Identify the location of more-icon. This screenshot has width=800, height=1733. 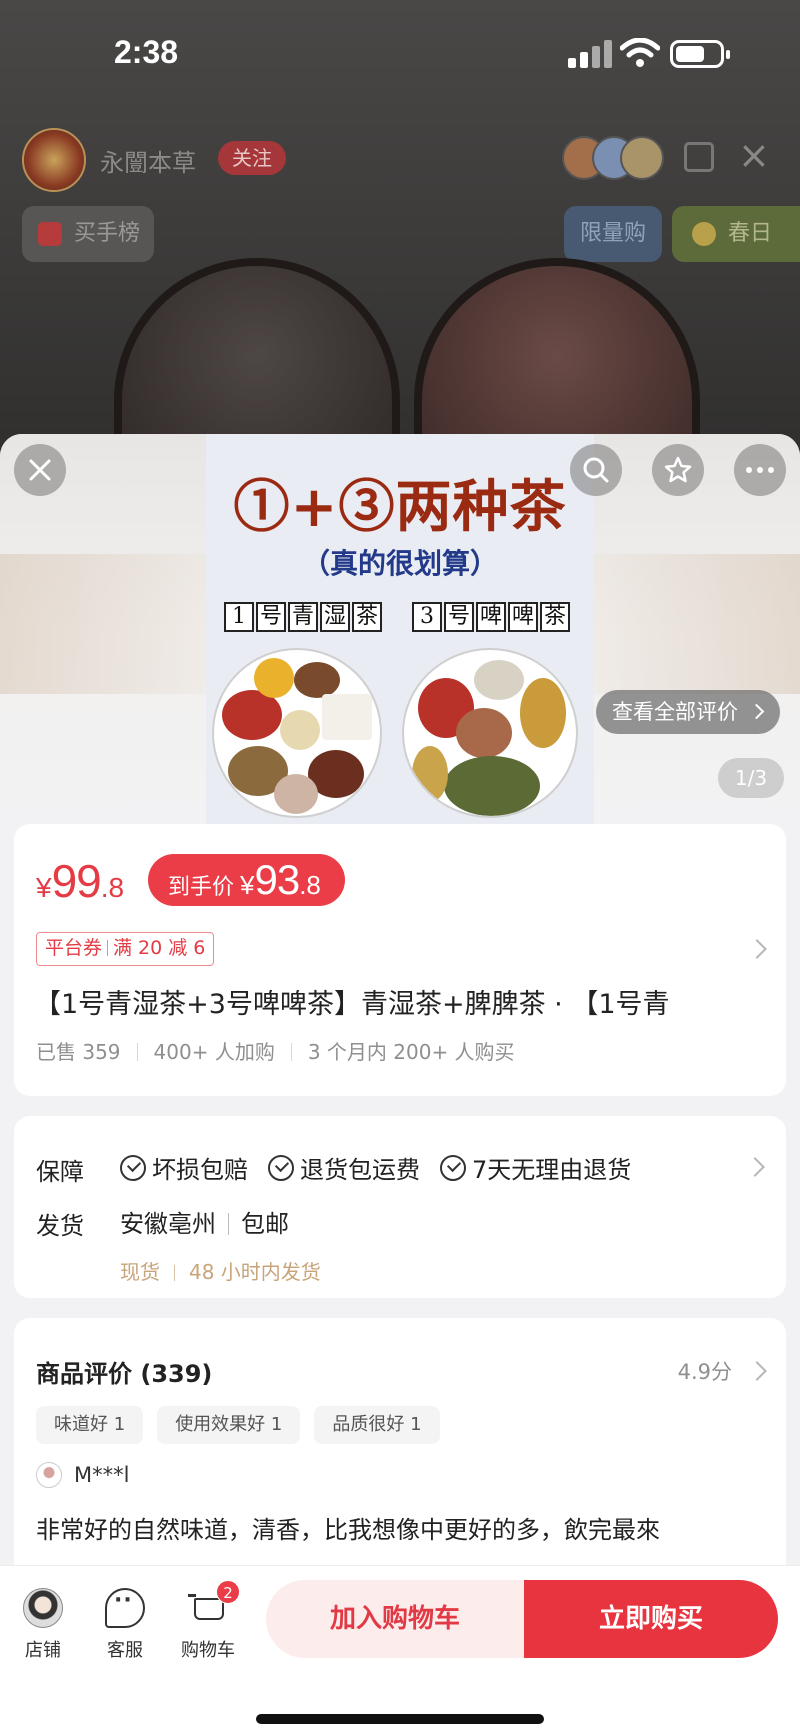
(760, 470).